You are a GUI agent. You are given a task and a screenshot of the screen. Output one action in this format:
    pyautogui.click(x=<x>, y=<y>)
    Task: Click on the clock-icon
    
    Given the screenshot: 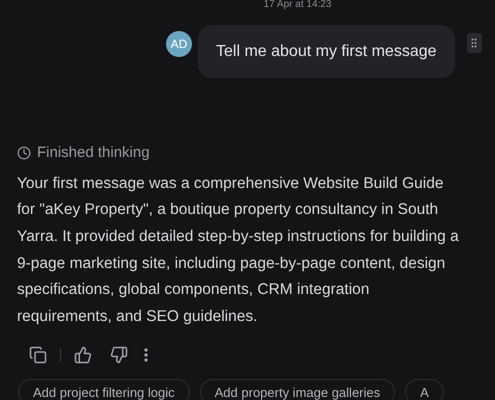 What is the action you would take?
    pyautogui.click(x=24, y=153)
    